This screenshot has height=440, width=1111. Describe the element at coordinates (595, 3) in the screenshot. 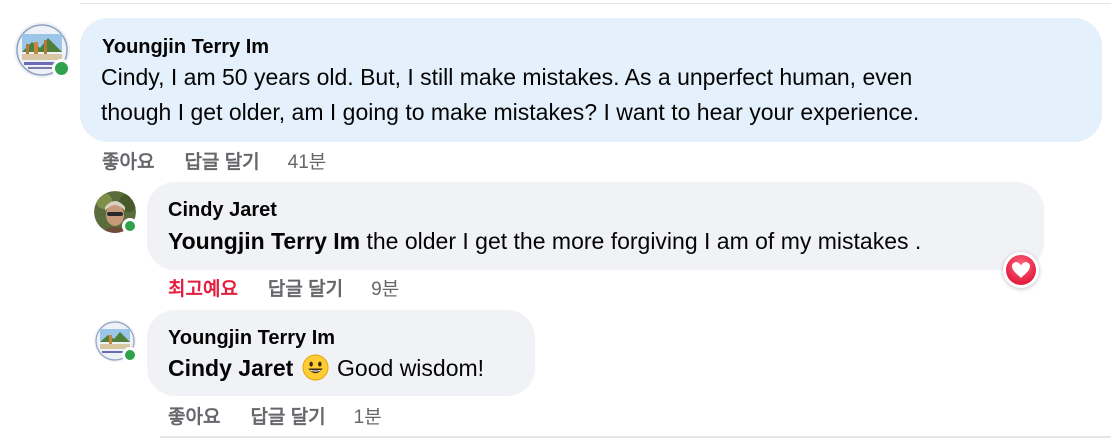

I see `top-divider` at that location.